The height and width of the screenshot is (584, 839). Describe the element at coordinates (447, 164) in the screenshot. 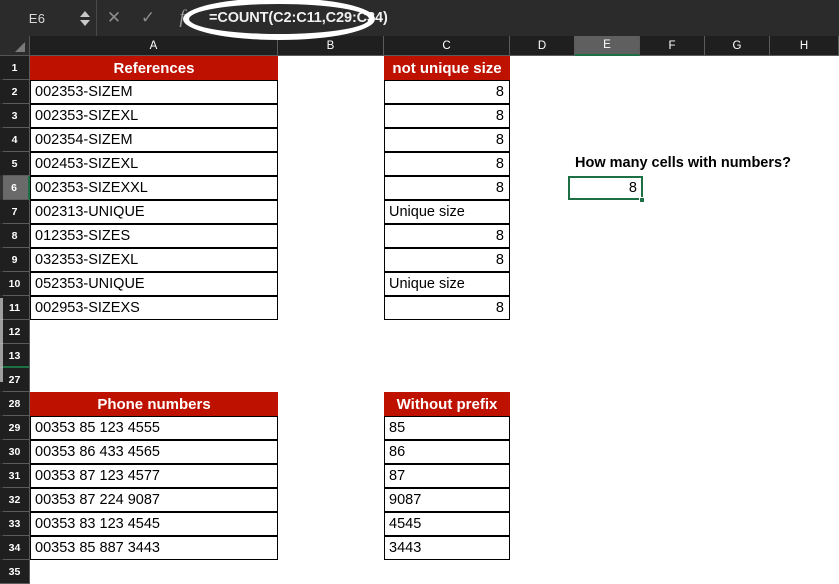

I see `cell-c5: 8` at that location.